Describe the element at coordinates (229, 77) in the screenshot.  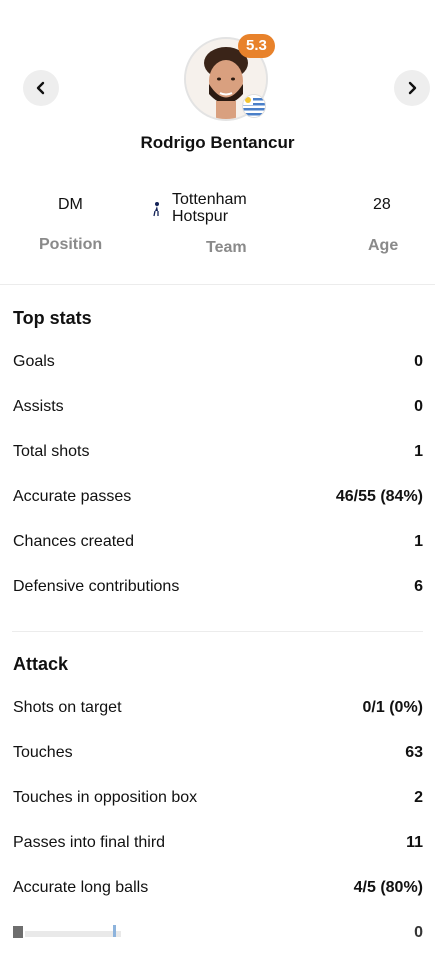
I see `player-header: 5.3` at that location.